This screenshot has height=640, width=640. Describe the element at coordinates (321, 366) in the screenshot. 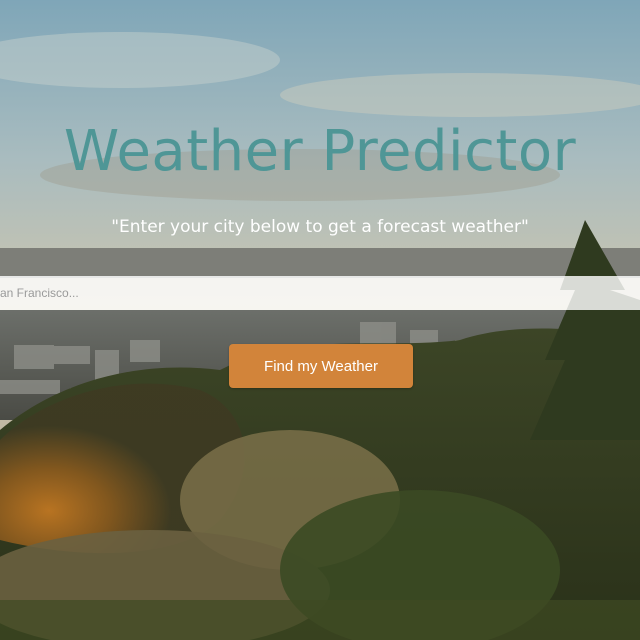

I see `find-weather-button: Find my Weather` at that location.